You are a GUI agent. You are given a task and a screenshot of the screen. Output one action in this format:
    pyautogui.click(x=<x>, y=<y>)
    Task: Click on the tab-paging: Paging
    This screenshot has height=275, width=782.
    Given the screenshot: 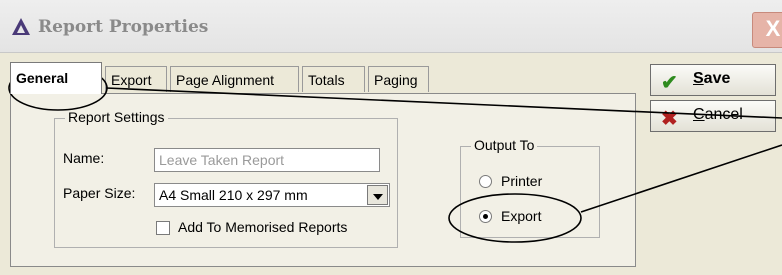 What is the action you would take?
    pyautogui.click(x=398, y=79)
    